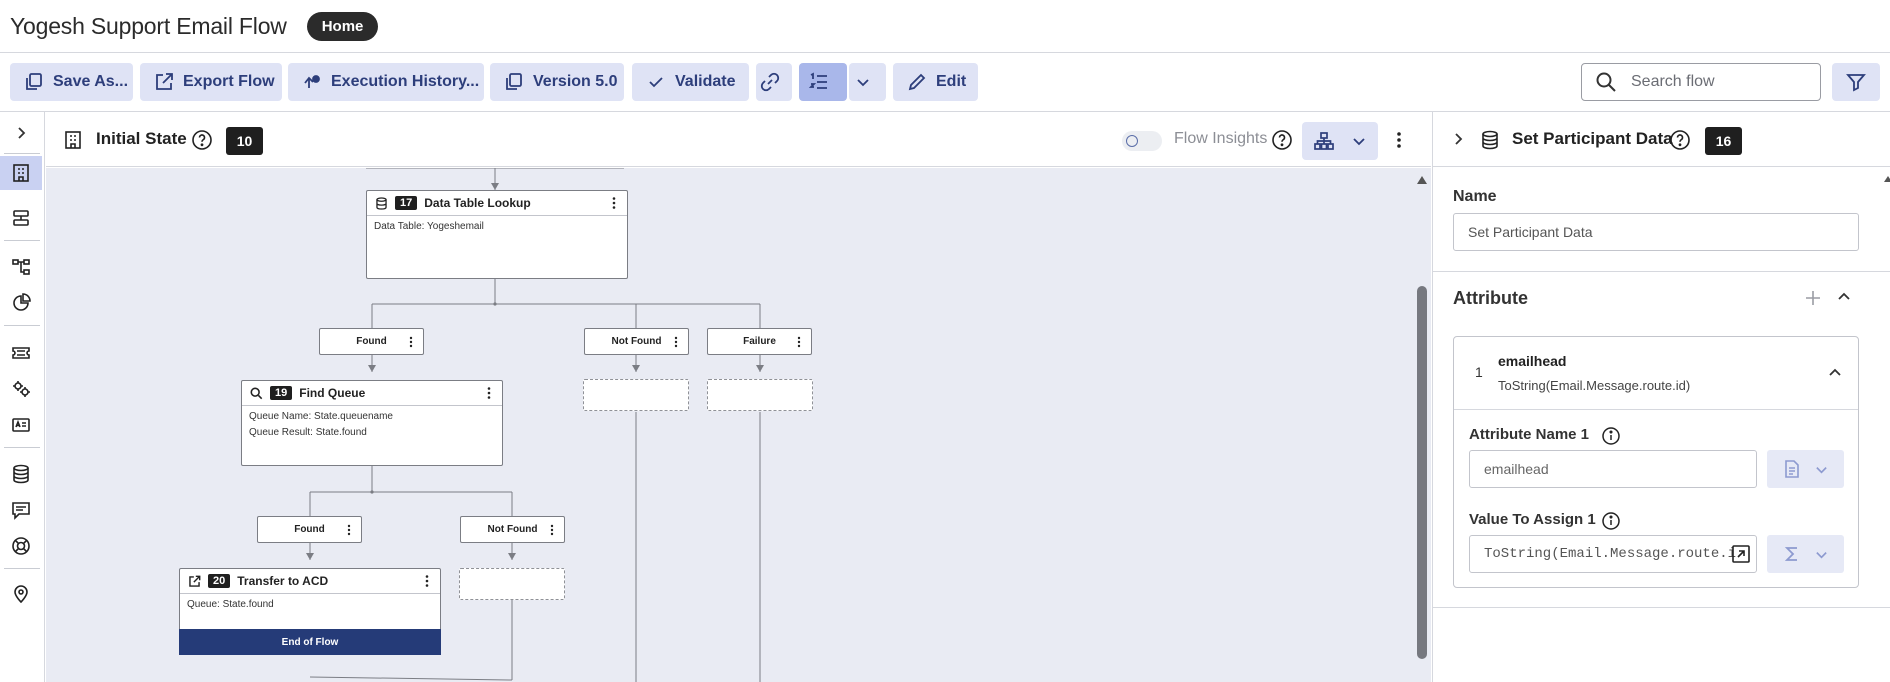  Describe the element at coordinates (21, 474) in the screenshot. I see `rail-data` at that location.